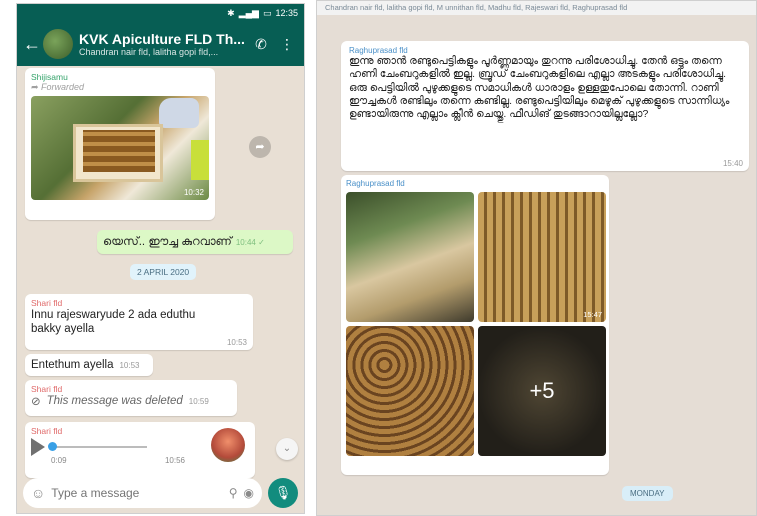 The height and width of the screenshot is (516, 757). I want to click on date-separator: MONDAY, so click(647, 493).